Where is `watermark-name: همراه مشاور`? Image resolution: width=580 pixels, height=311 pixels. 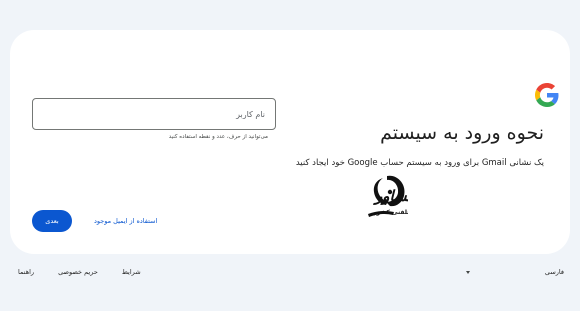
watermark-name: همراه مشاور is located at coordinates (390, 196).